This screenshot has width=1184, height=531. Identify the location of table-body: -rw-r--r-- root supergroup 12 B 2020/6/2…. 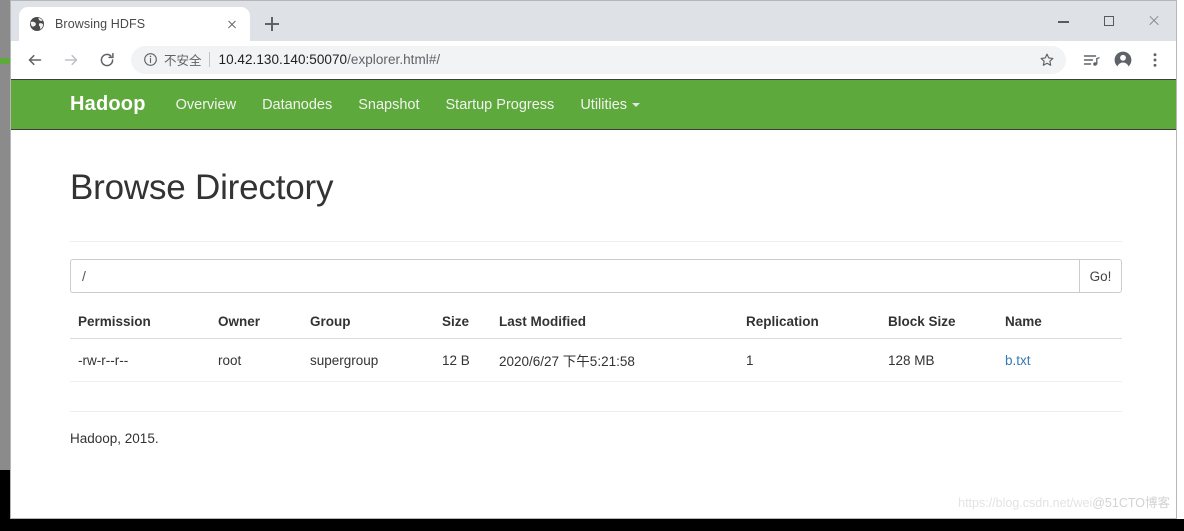
(596, 360).